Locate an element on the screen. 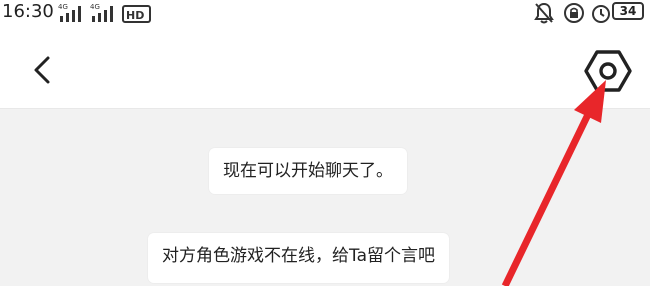 Image resolution: width=650 pixels, height=286 pixels. lock-rotation-icon is located at coordinates (574, 13).